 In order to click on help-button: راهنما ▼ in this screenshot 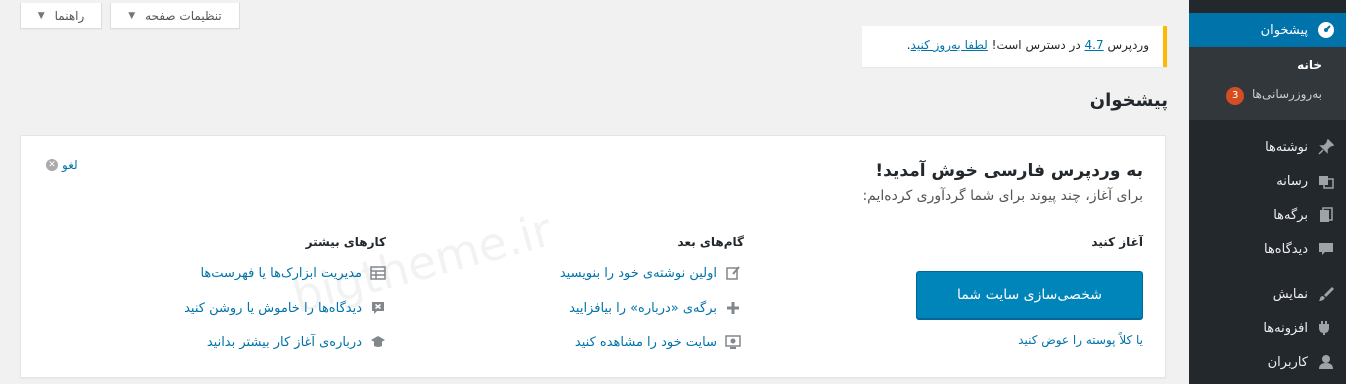, I will do `click(61, 16)`.